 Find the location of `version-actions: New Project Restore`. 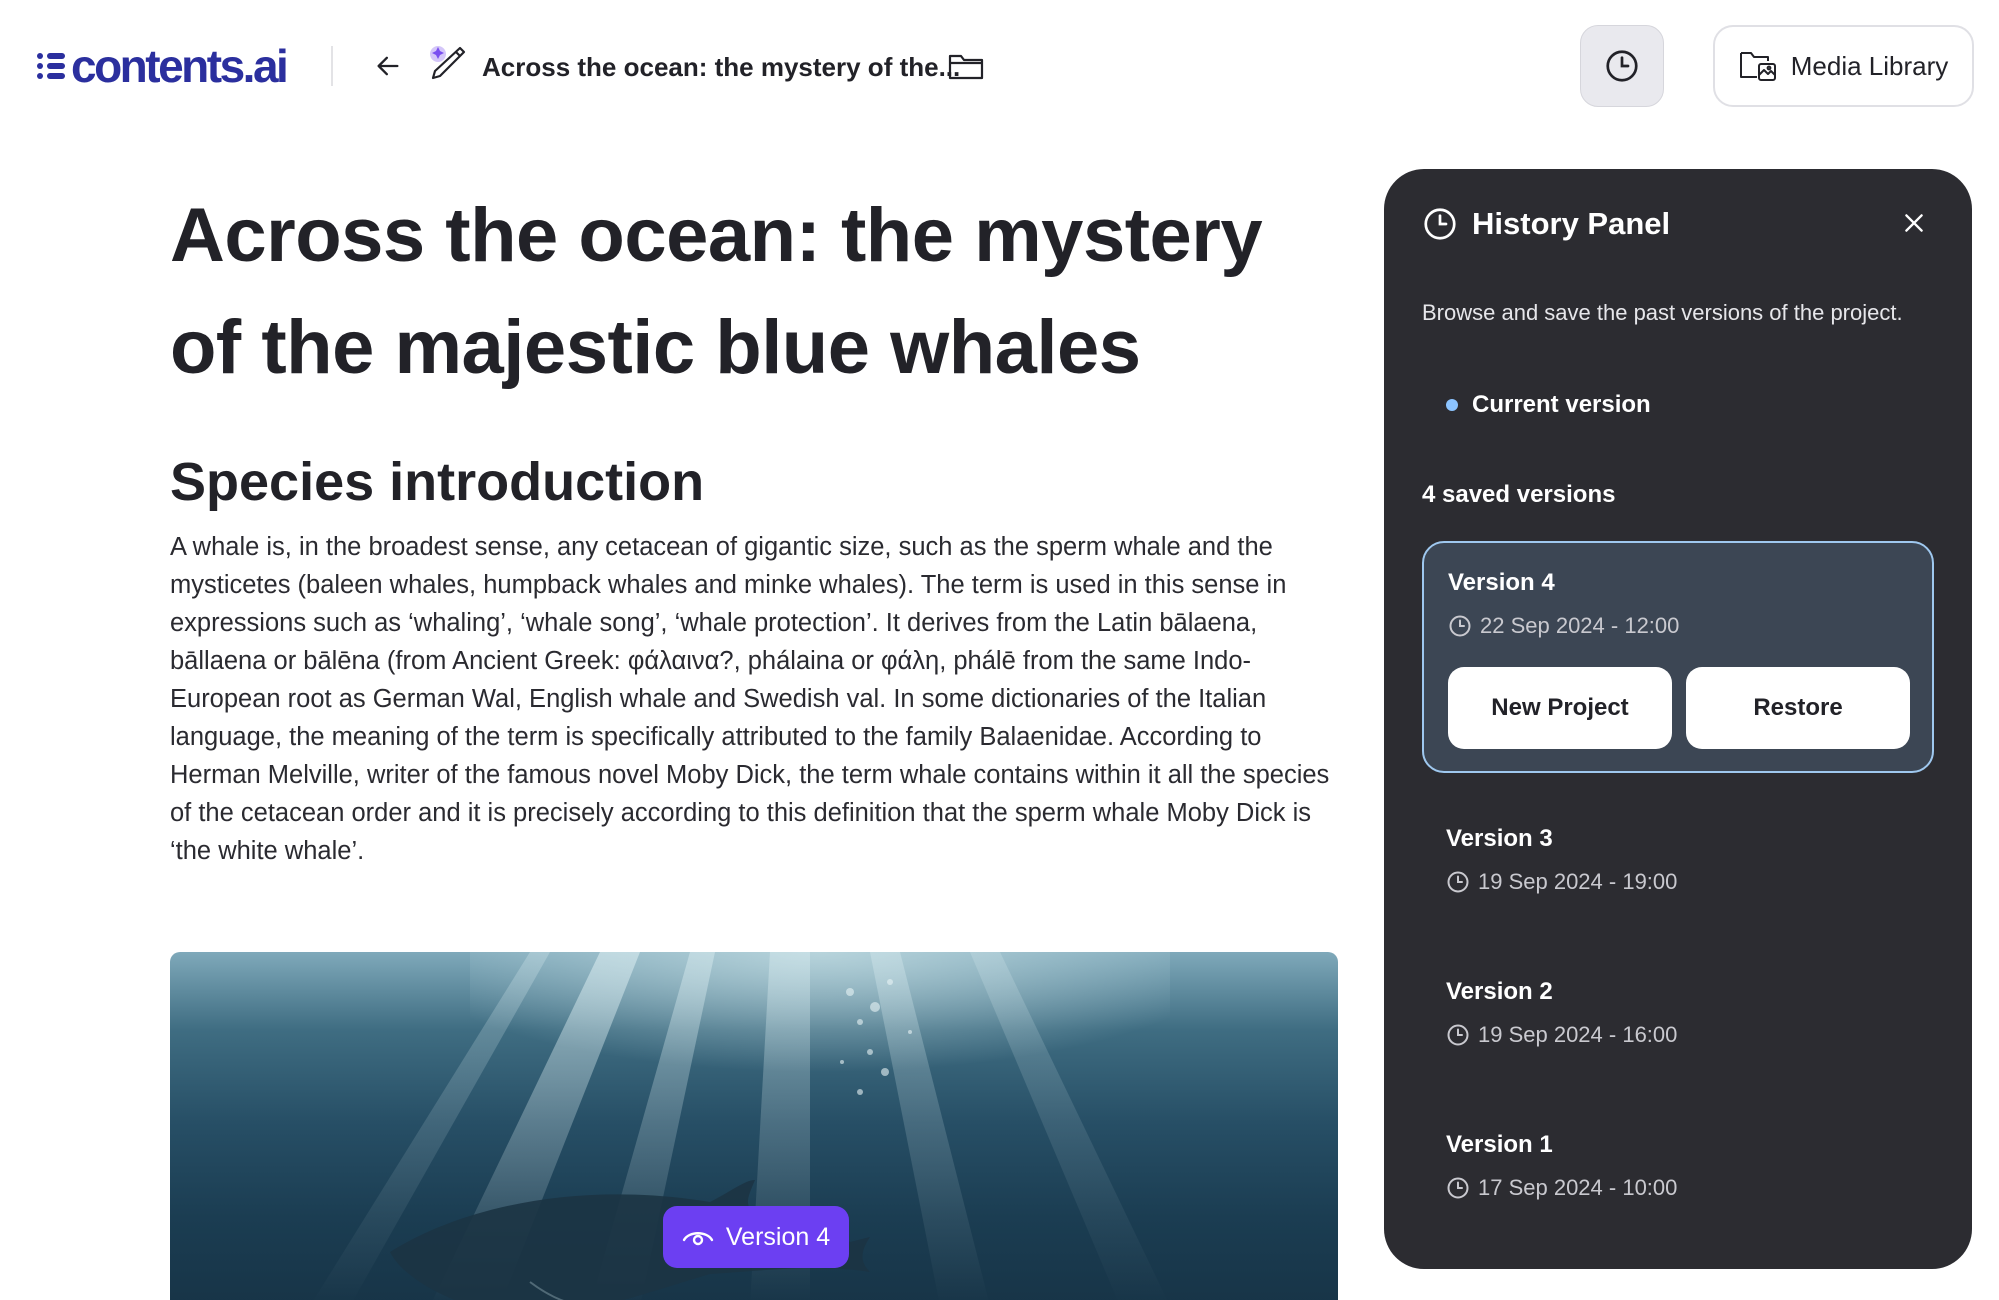

version-actions: New Project Restore is located at coordinates (1679, 708).